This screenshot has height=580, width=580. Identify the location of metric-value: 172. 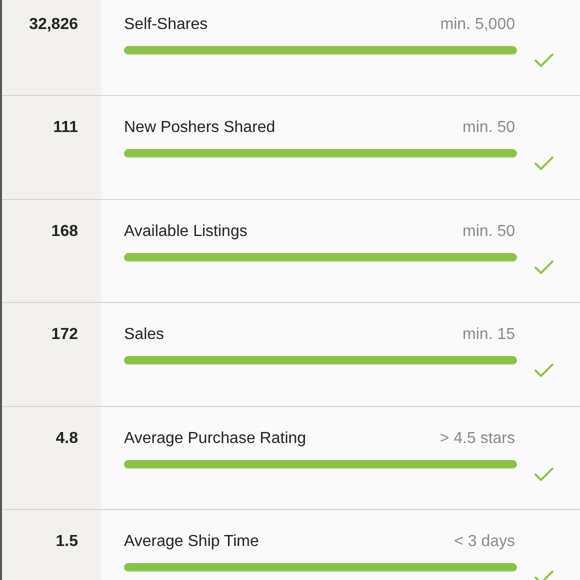
(64, 335).